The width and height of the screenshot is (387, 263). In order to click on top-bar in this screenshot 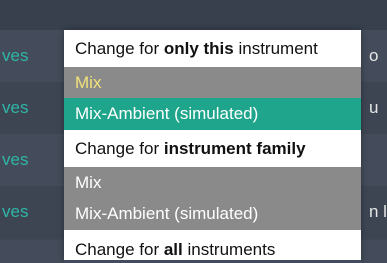, I will do `click(193, 15)`.